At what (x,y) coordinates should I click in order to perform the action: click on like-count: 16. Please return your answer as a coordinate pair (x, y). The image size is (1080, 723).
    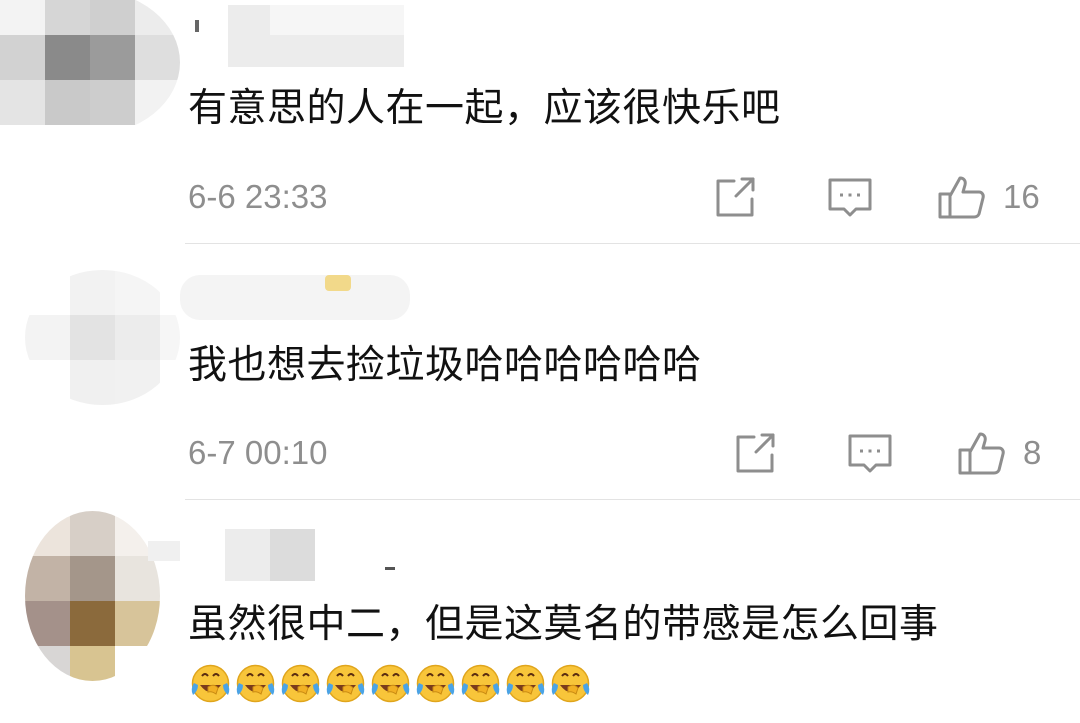
    Looking at the image, I should click on (1021, 196).